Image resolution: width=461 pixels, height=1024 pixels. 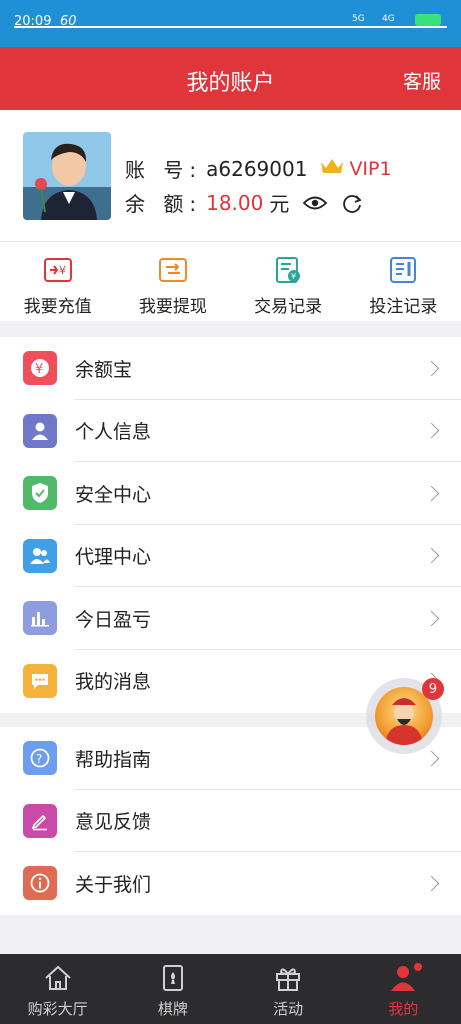 What do you see at coordinates (288, 979) in the screenshot?
I see `gift-icon` at bounding box center [288, 979].